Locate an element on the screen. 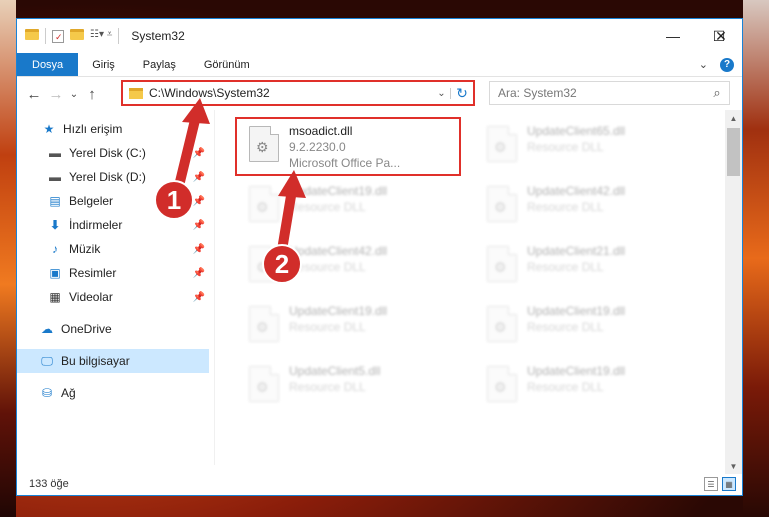  close-icon: ✕ is located at coordinates (721, 36).